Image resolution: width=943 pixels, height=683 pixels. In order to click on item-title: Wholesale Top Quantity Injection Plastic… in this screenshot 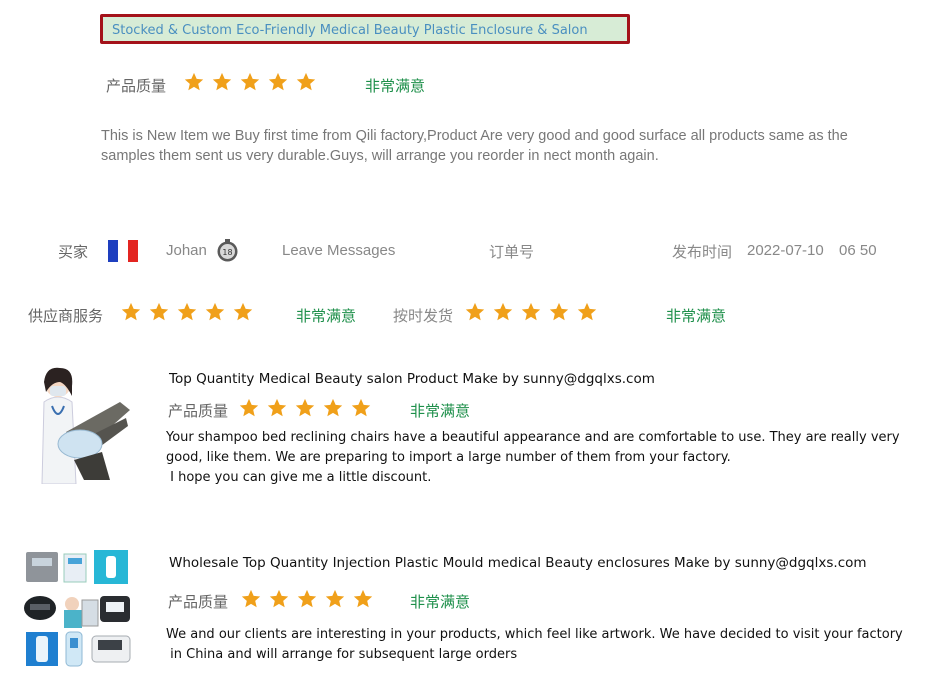, I will do `click(518, 563)`.